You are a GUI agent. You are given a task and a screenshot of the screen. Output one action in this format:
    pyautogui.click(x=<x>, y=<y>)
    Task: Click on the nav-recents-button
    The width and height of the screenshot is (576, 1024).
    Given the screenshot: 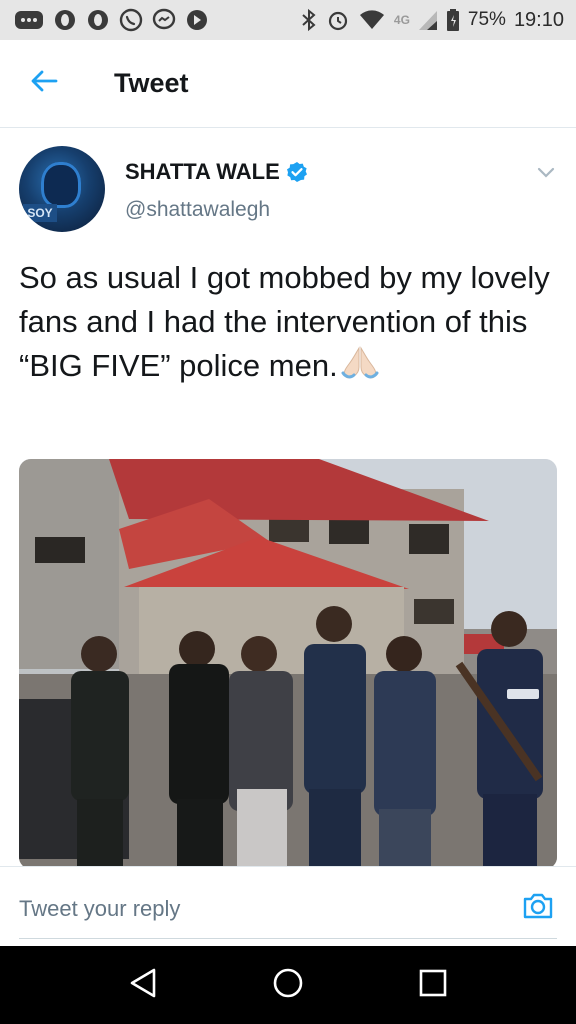 What is the action you would take?
    pyautogui.click(x=433, y=985)
    